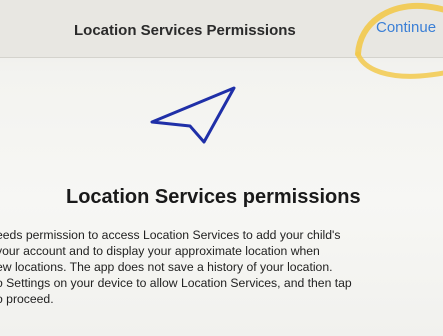 The width and height of the screenshot is (443, 336). What do you see at coordinates (213, 197) in the screenshot?
I see `page-heading: Location Services permissions` at bounding box center [213, 197].